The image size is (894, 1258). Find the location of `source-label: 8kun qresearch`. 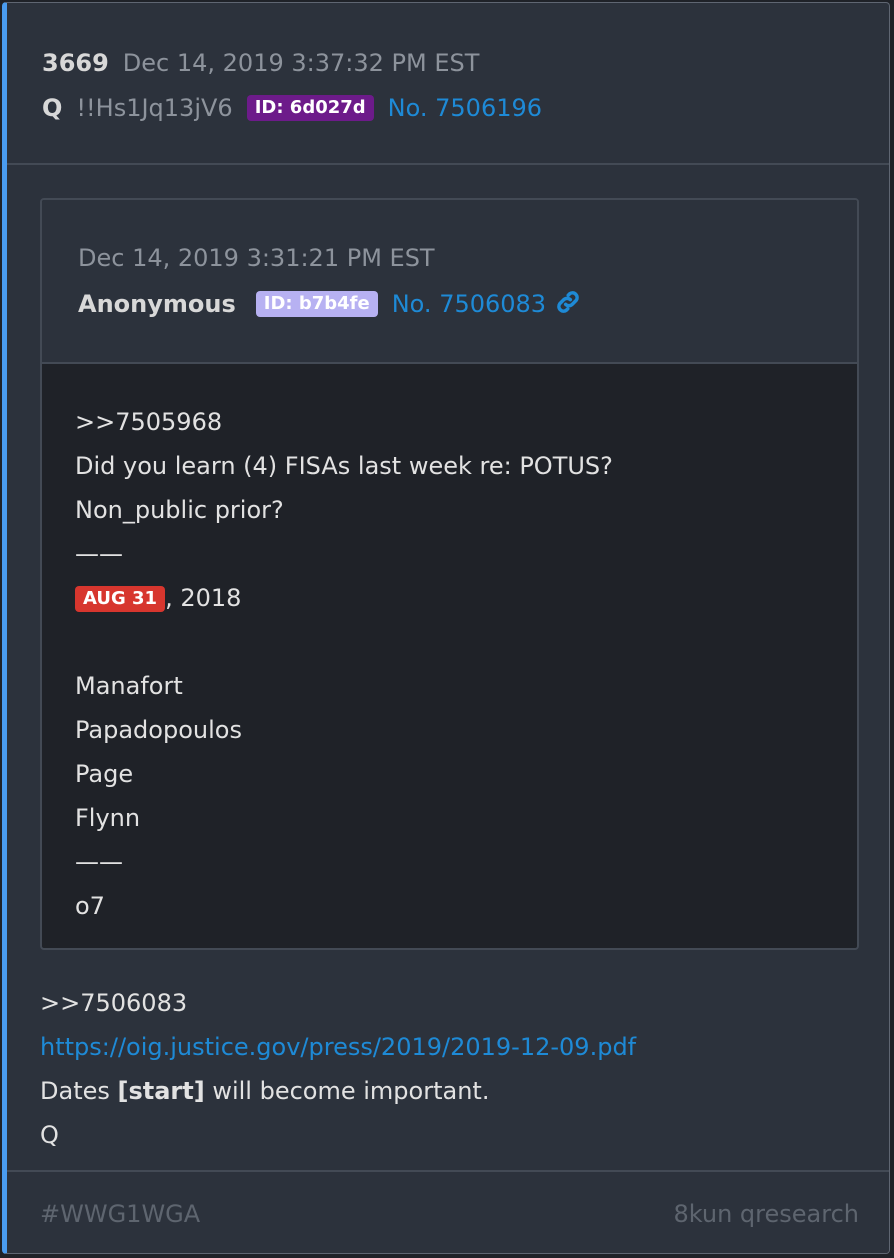

source-label: 8kun qresearch is located at coordinates (766, 1214).